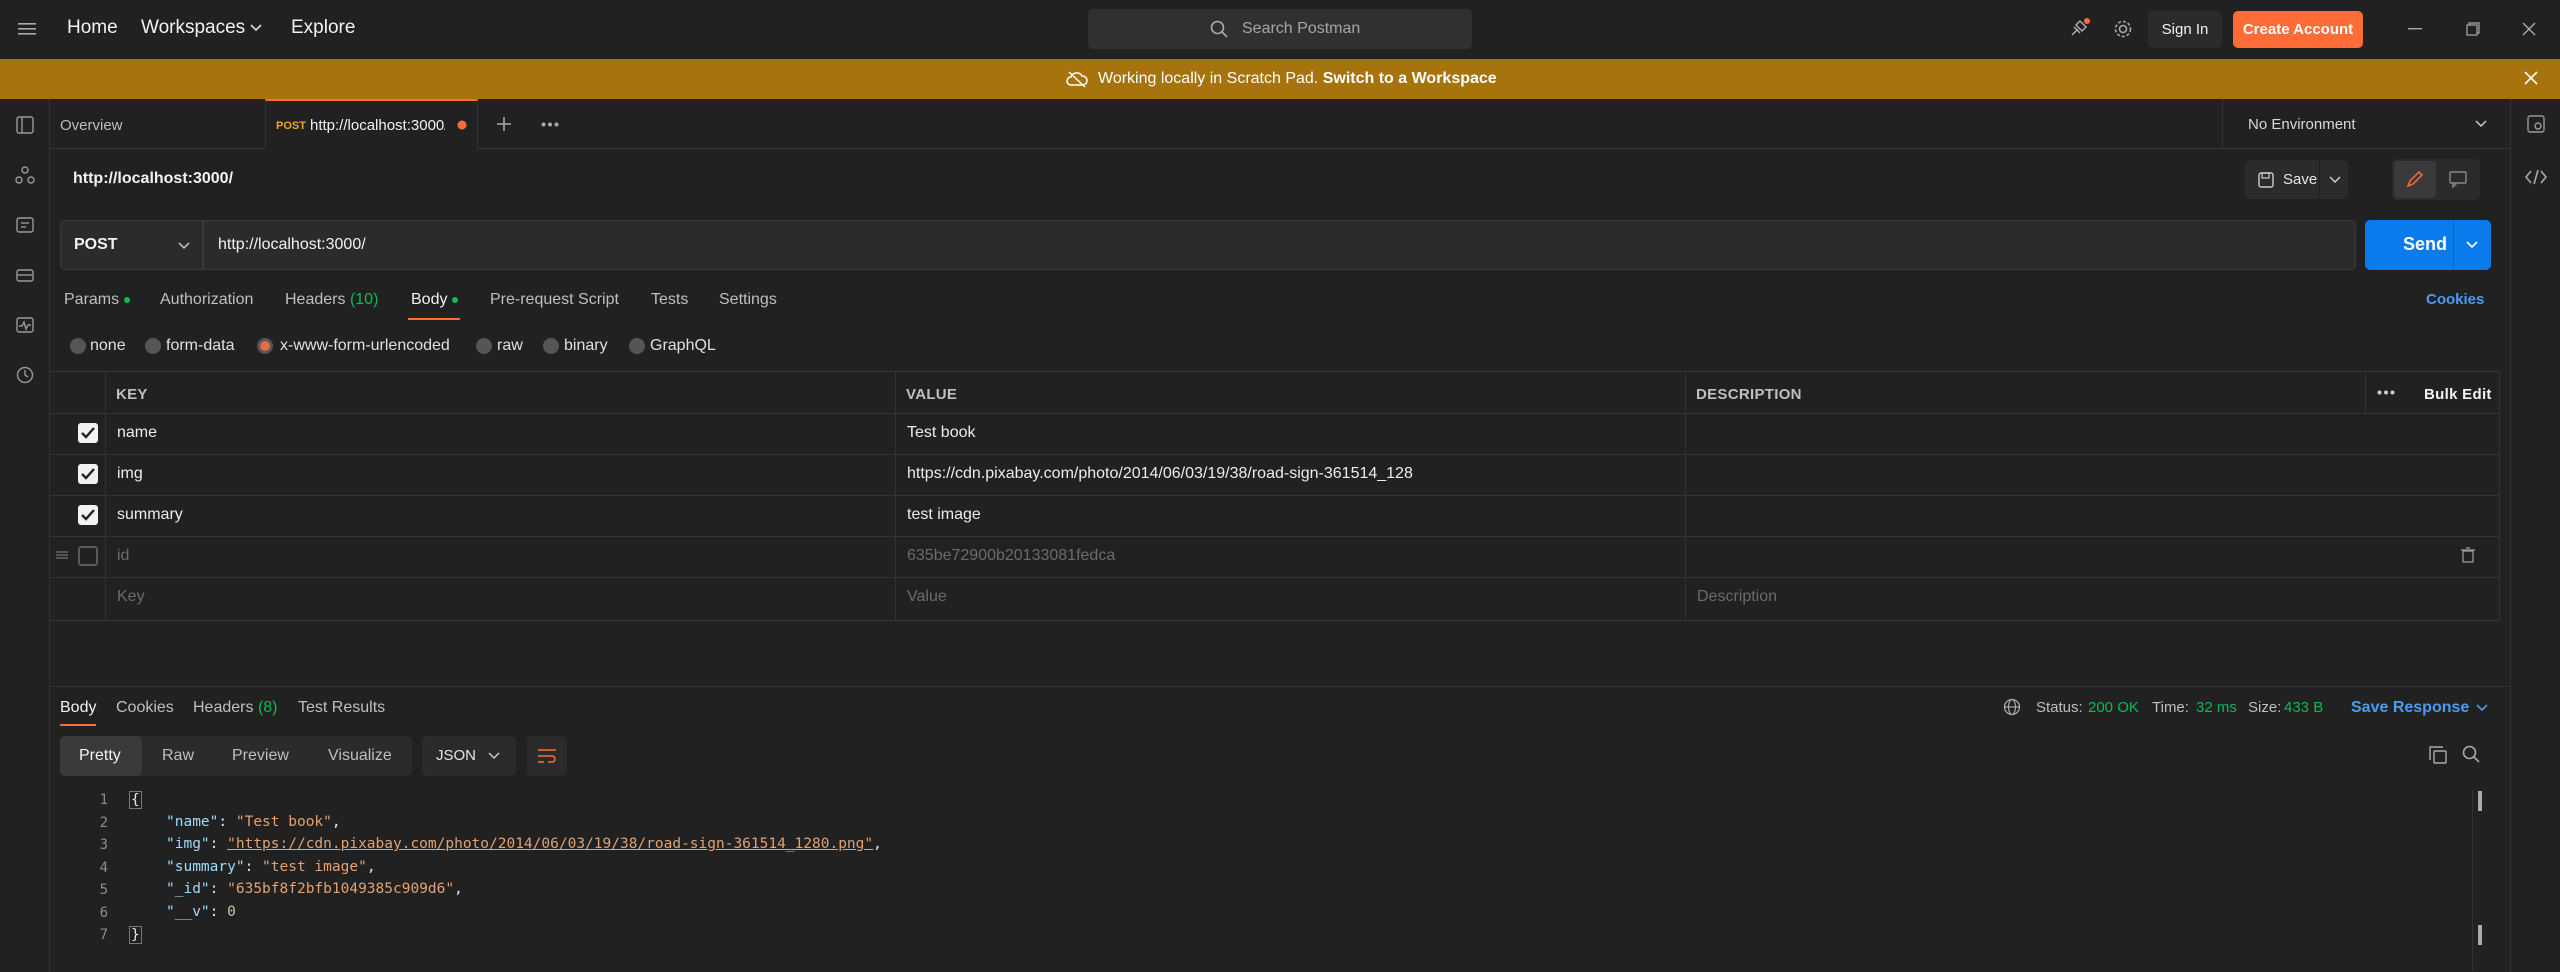  What do you see at coordinates (341, 708) in the screenshot?
I see `response-tab-test-results: Test Results` at bounding box center [341, 708].